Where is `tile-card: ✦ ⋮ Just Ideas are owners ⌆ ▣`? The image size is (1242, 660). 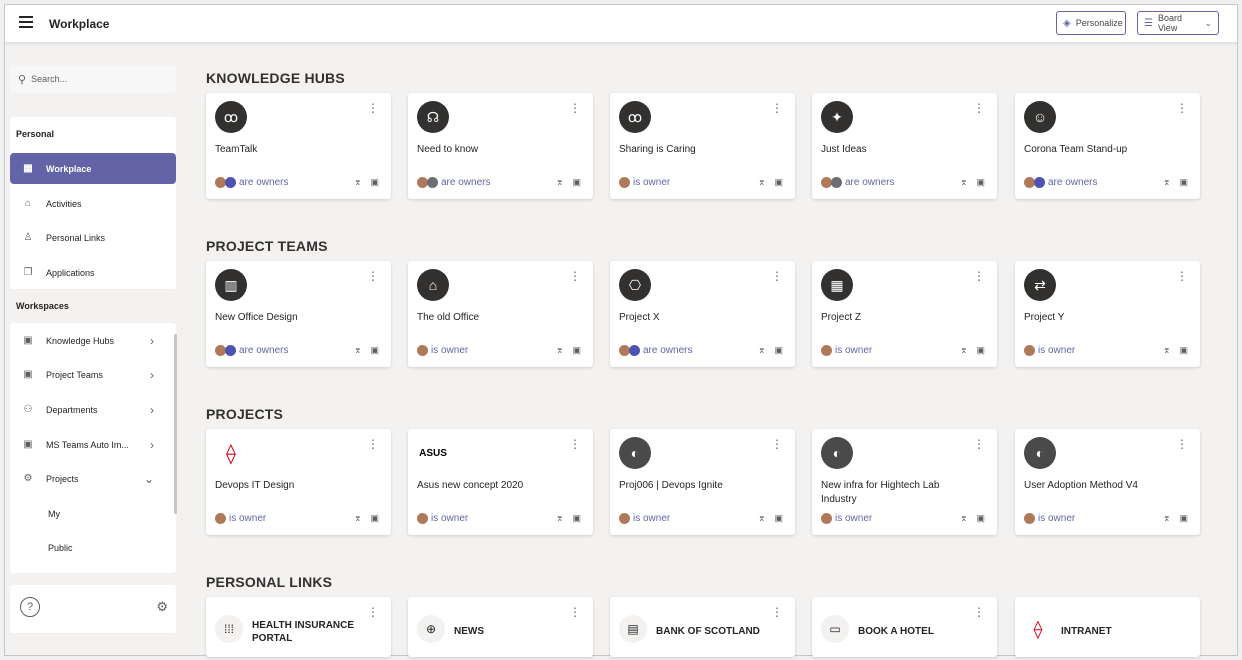
tile-card: ✦ ⋮ Just Ideas are owners ⌆ ▣ is located at coordinates (904, 146).